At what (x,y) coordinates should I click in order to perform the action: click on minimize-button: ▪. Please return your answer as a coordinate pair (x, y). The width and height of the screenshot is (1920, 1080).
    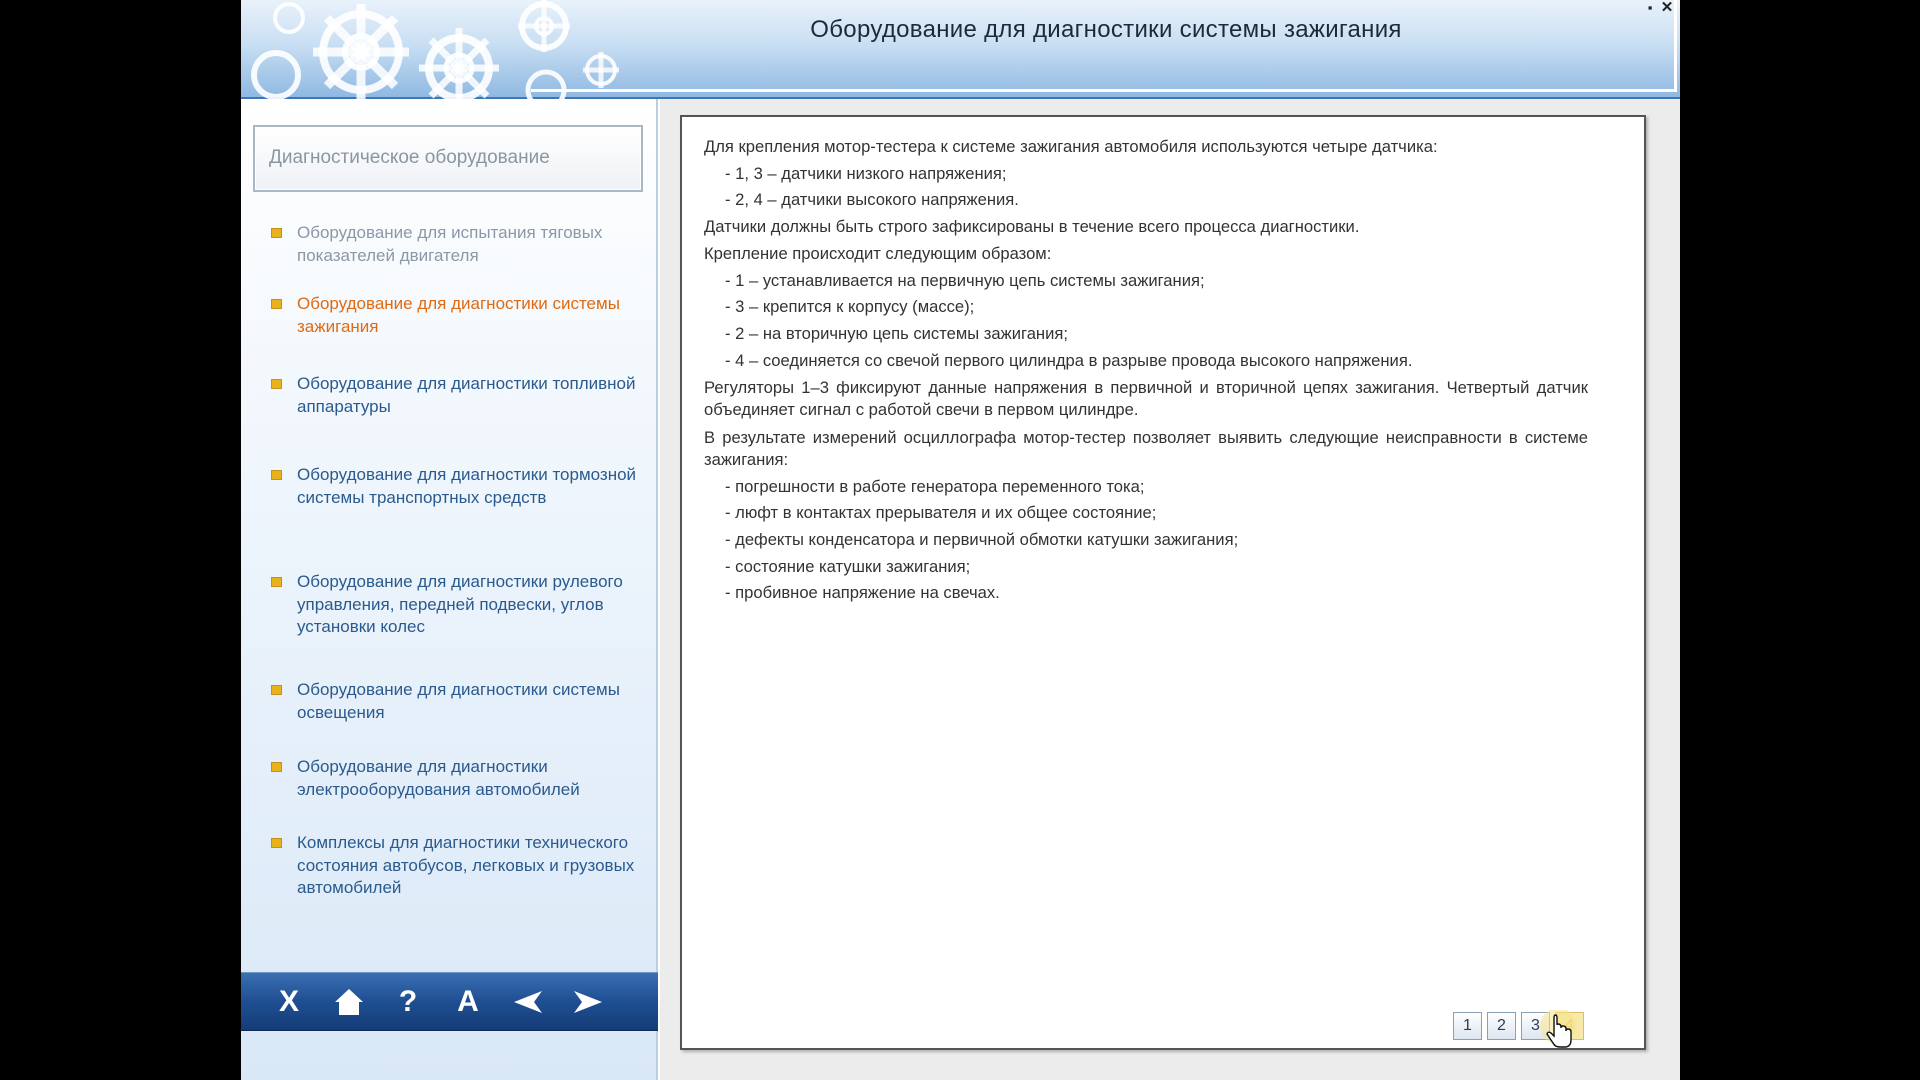
    Looking at the image, I should click on (1650, 8).